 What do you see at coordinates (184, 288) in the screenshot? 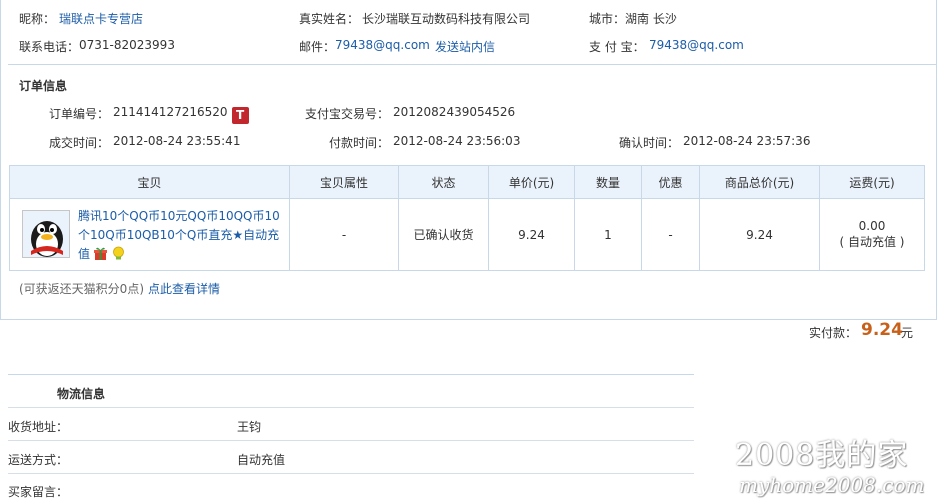
I see `points-detail-link: 点此查看详情` at bounding box center [184, 288].